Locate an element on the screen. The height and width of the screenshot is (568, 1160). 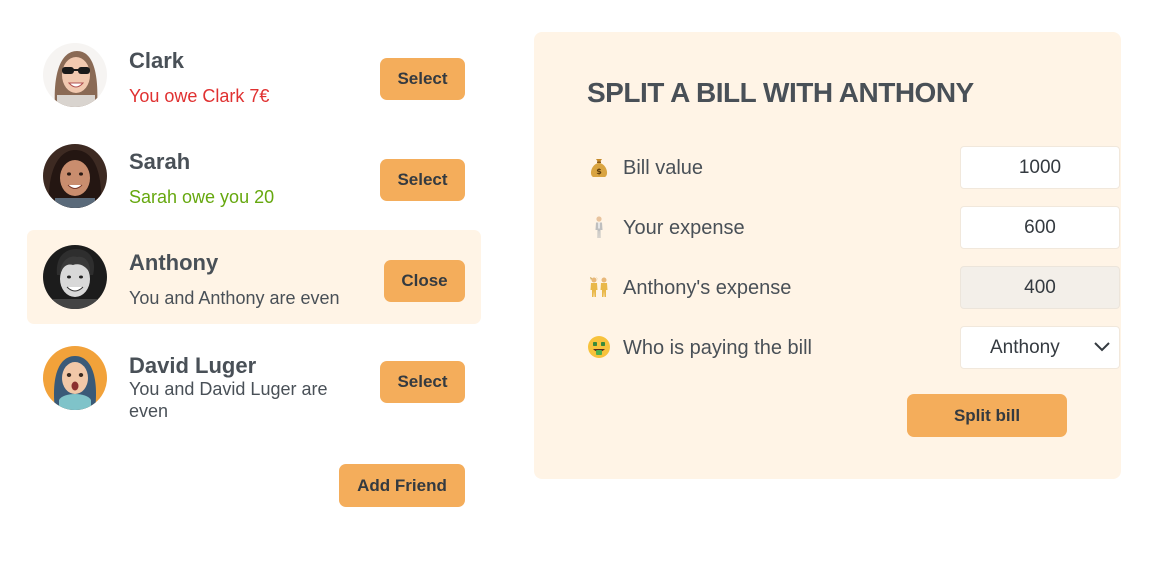
payer-select: Anthony is located at coordinates (1040, 347).